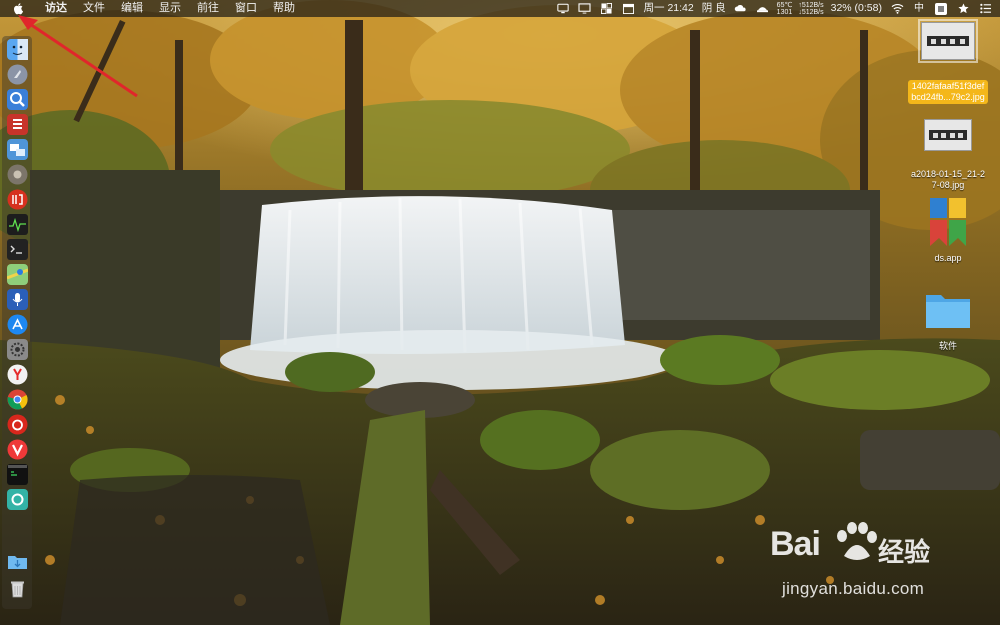  What do you see at coordinates (811, 12) in the screenshot?
I see `download-speed: ↓512B/s` at bounding box center [811, 12].